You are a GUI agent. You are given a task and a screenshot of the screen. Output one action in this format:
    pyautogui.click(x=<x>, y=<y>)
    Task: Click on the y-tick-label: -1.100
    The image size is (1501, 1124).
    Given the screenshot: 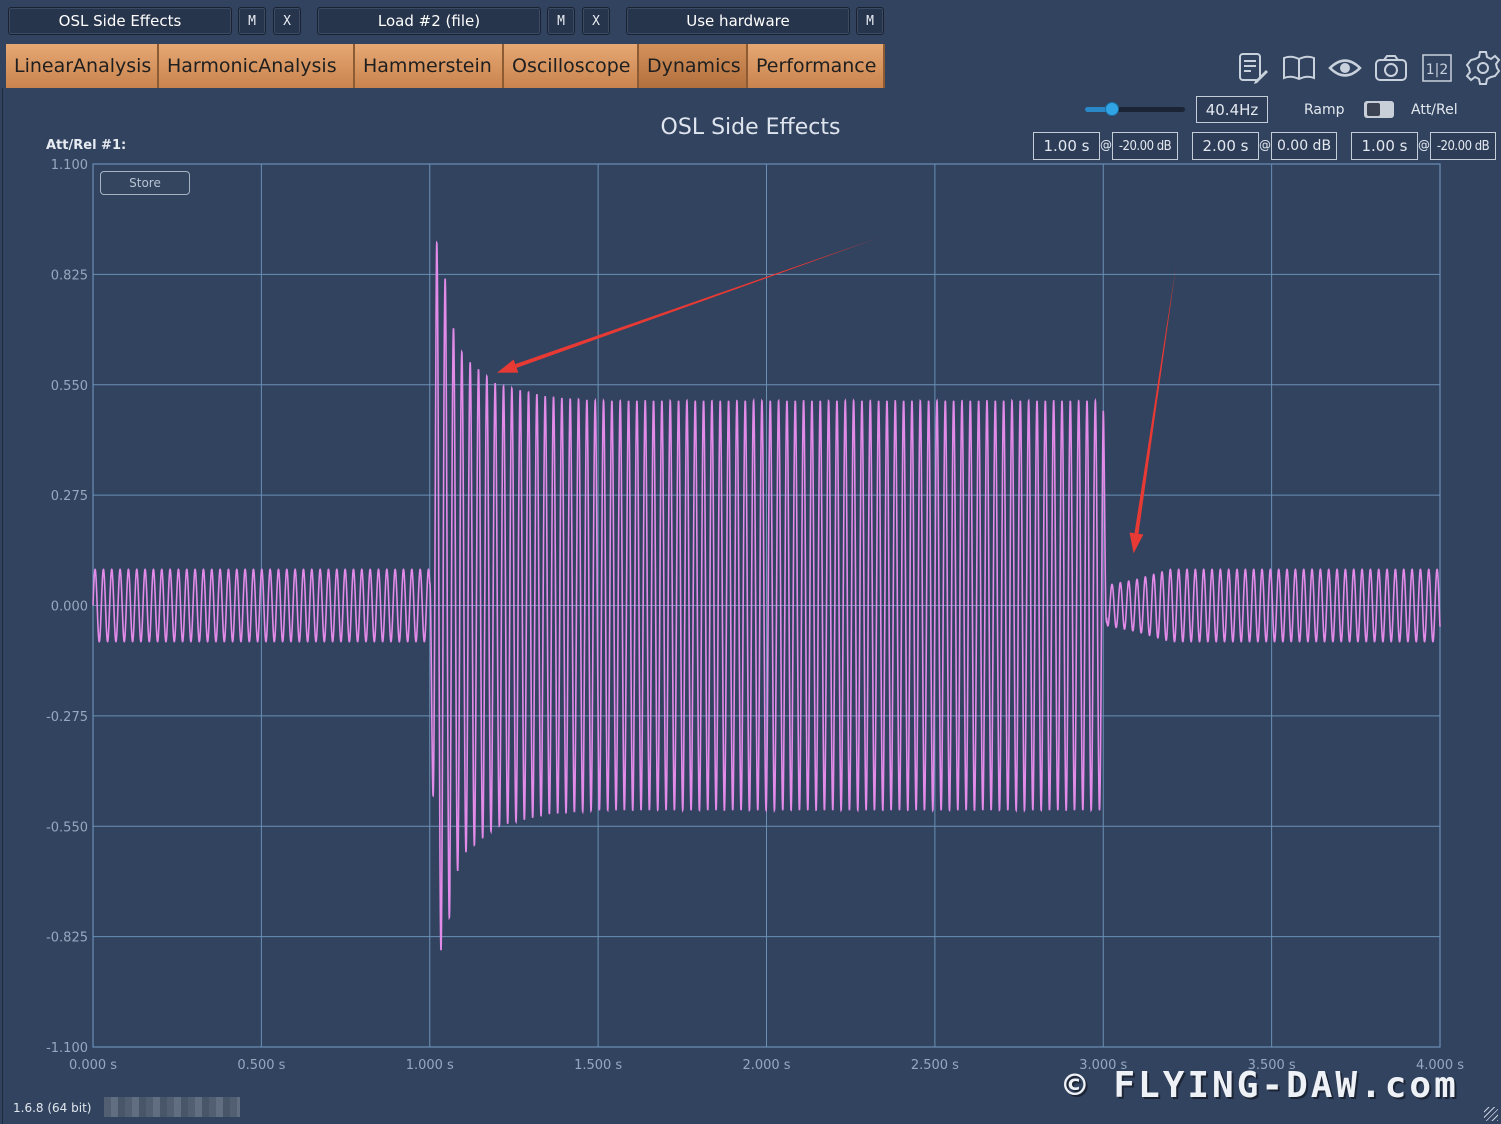 What is the action you would take?
    pyautogui.click(x=67, y=1048)
    